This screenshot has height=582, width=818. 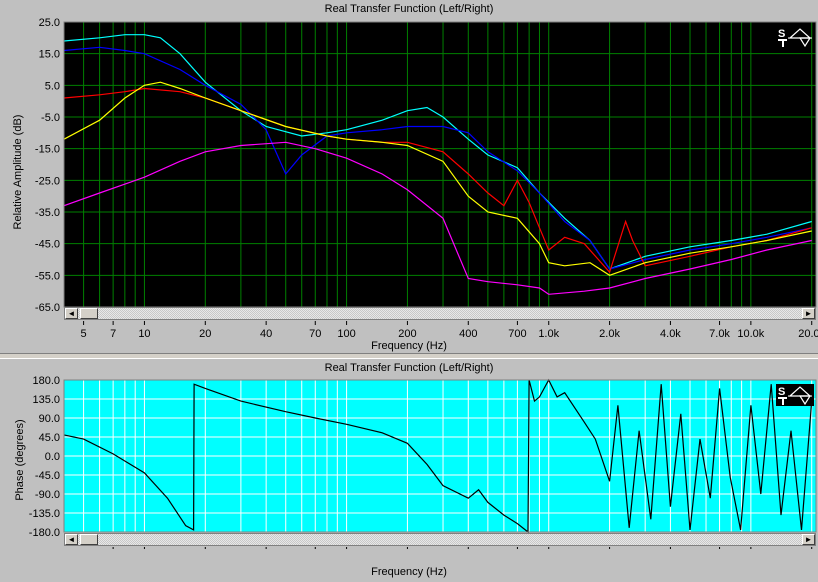 I want to click on y-tick-label: -55.0, so click(x=47, y=276).